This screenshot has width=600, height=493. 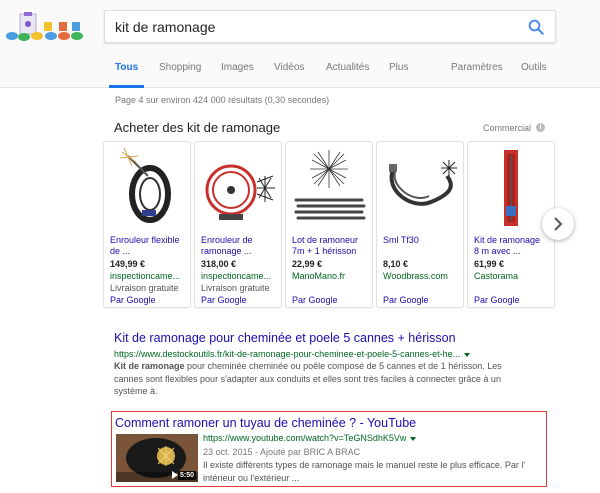 What do you see at coordinates (157, 458) in the screenshot?
I see `video-thumbnail: 5:50` at bounding box center [157, 458].